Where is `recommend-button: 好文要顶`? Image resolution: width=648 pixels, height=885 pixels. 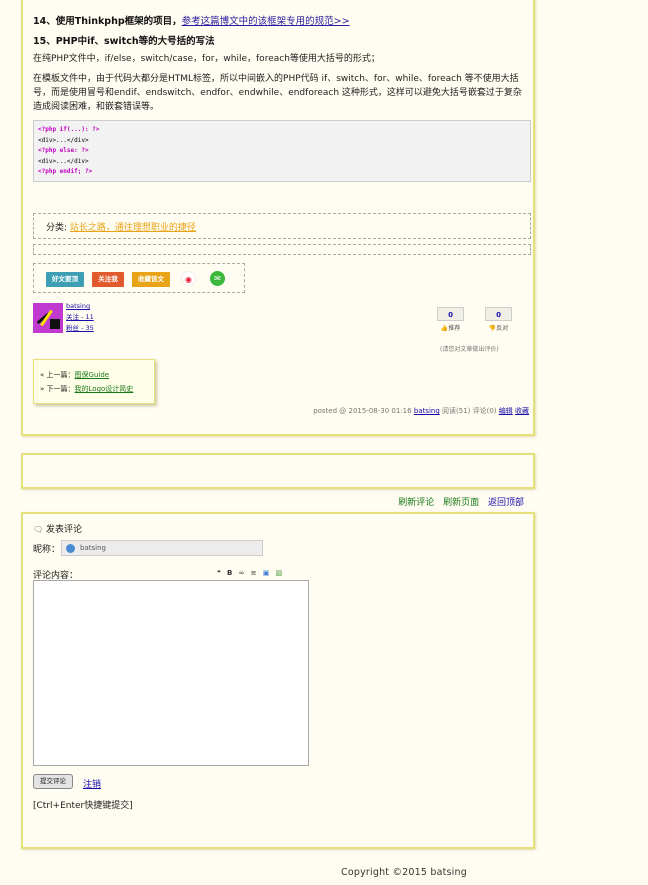 recommend-button: 好文要顶 is located at coordinates (65, 279).